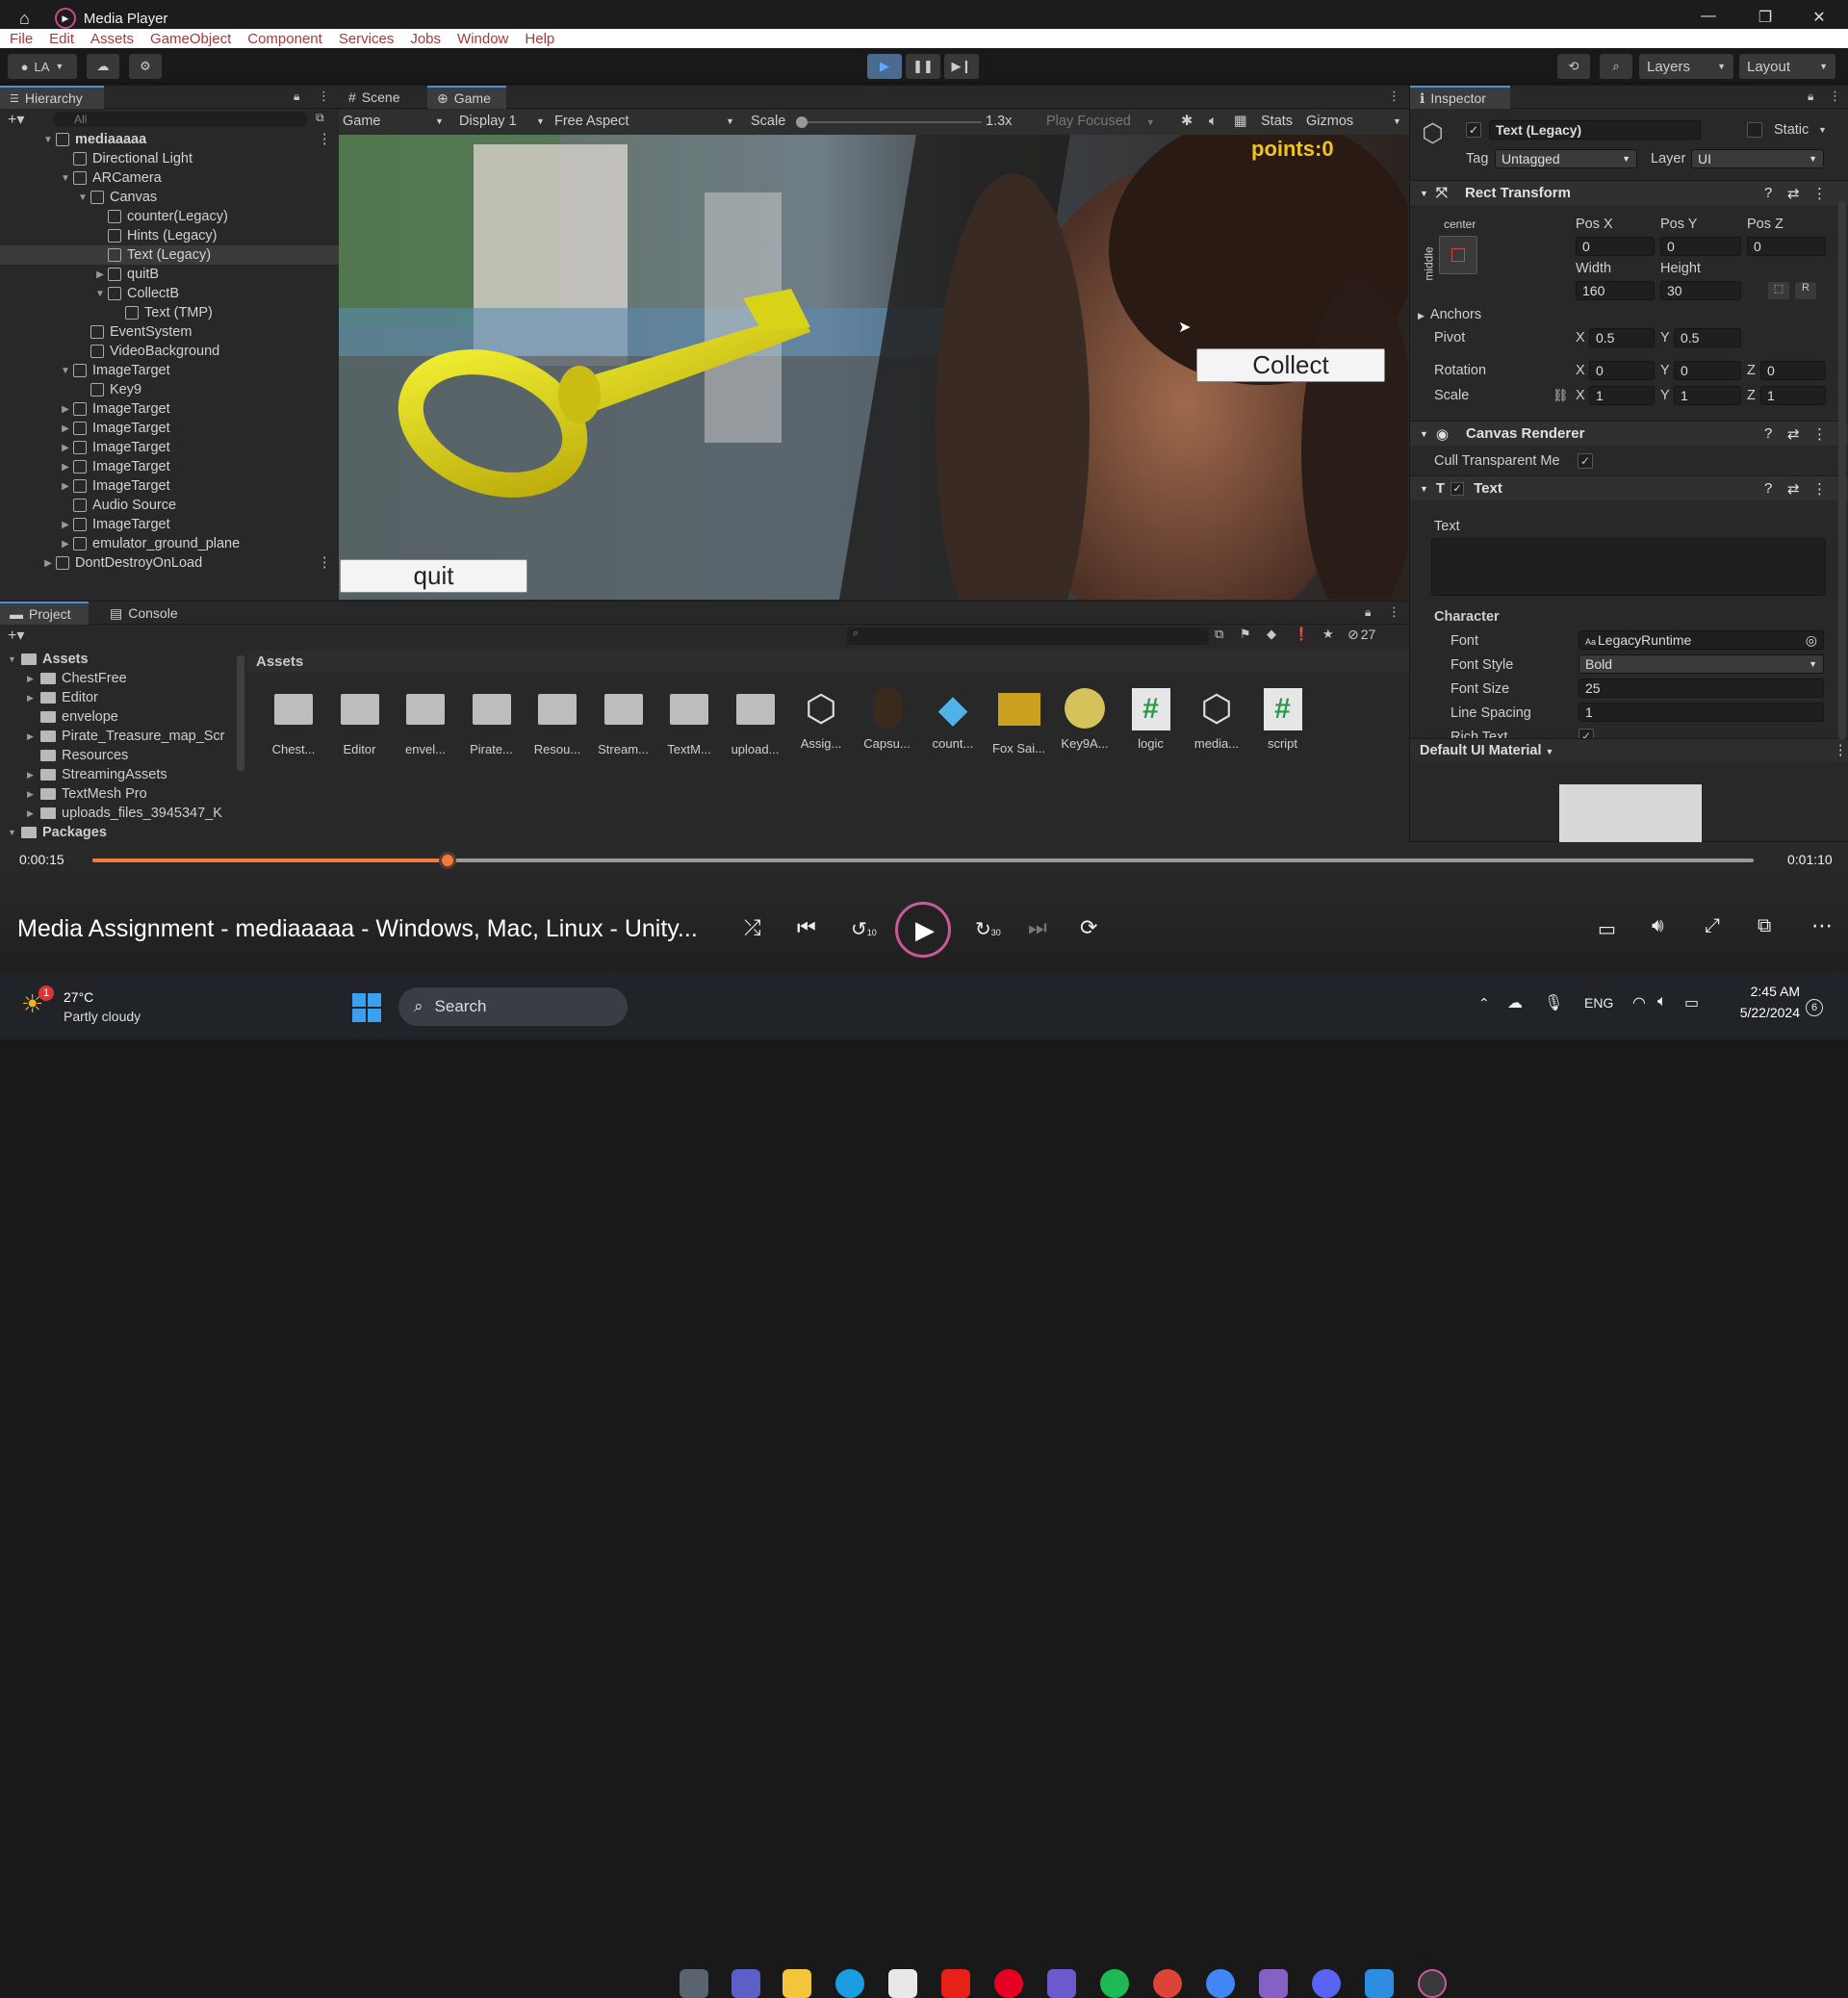 This screenshot has height=1998, width=1848. Describe the element at coordinates (1765, 17) in the screenshot. I see `maximize-icon: ❐` at that location.